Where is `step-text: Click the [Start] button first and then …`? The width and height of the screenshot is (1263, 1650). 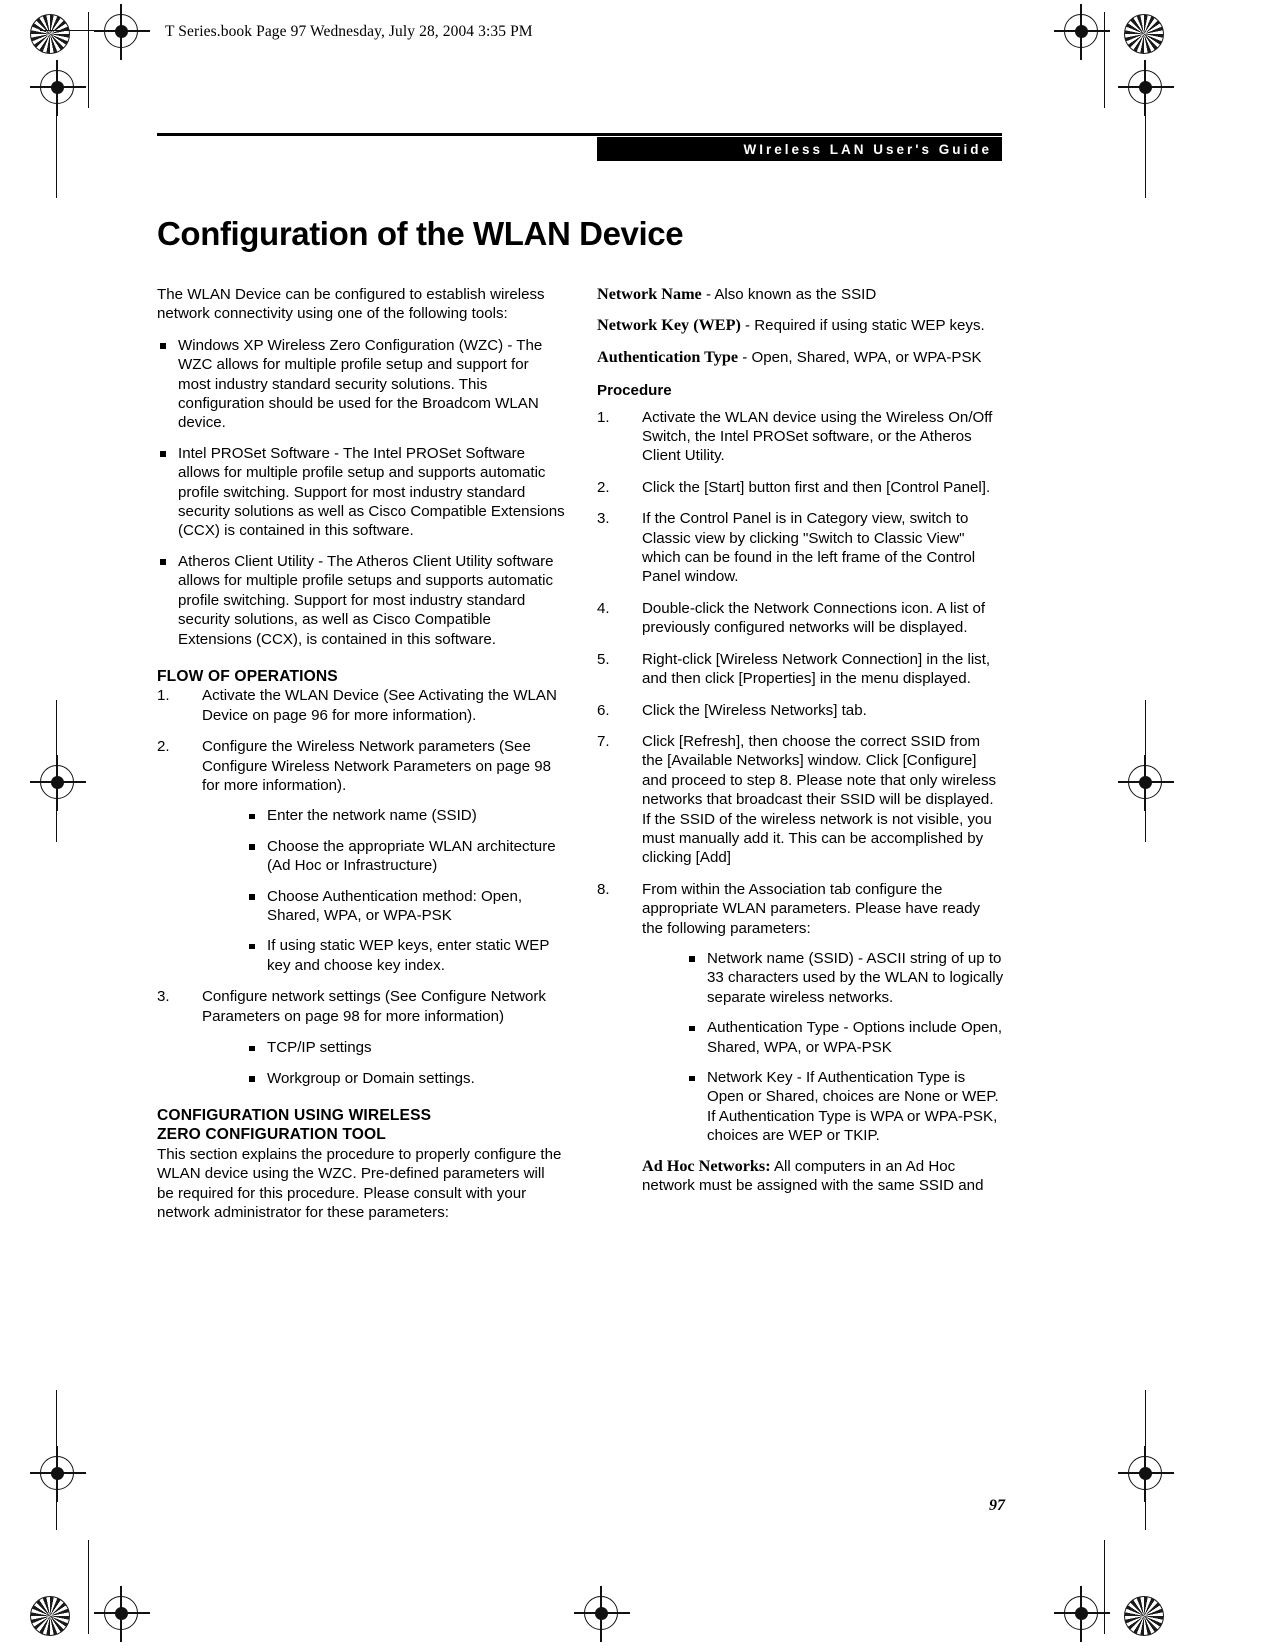
step-text: Click the [Start] button first and then … is located at coordinates (816, 487).